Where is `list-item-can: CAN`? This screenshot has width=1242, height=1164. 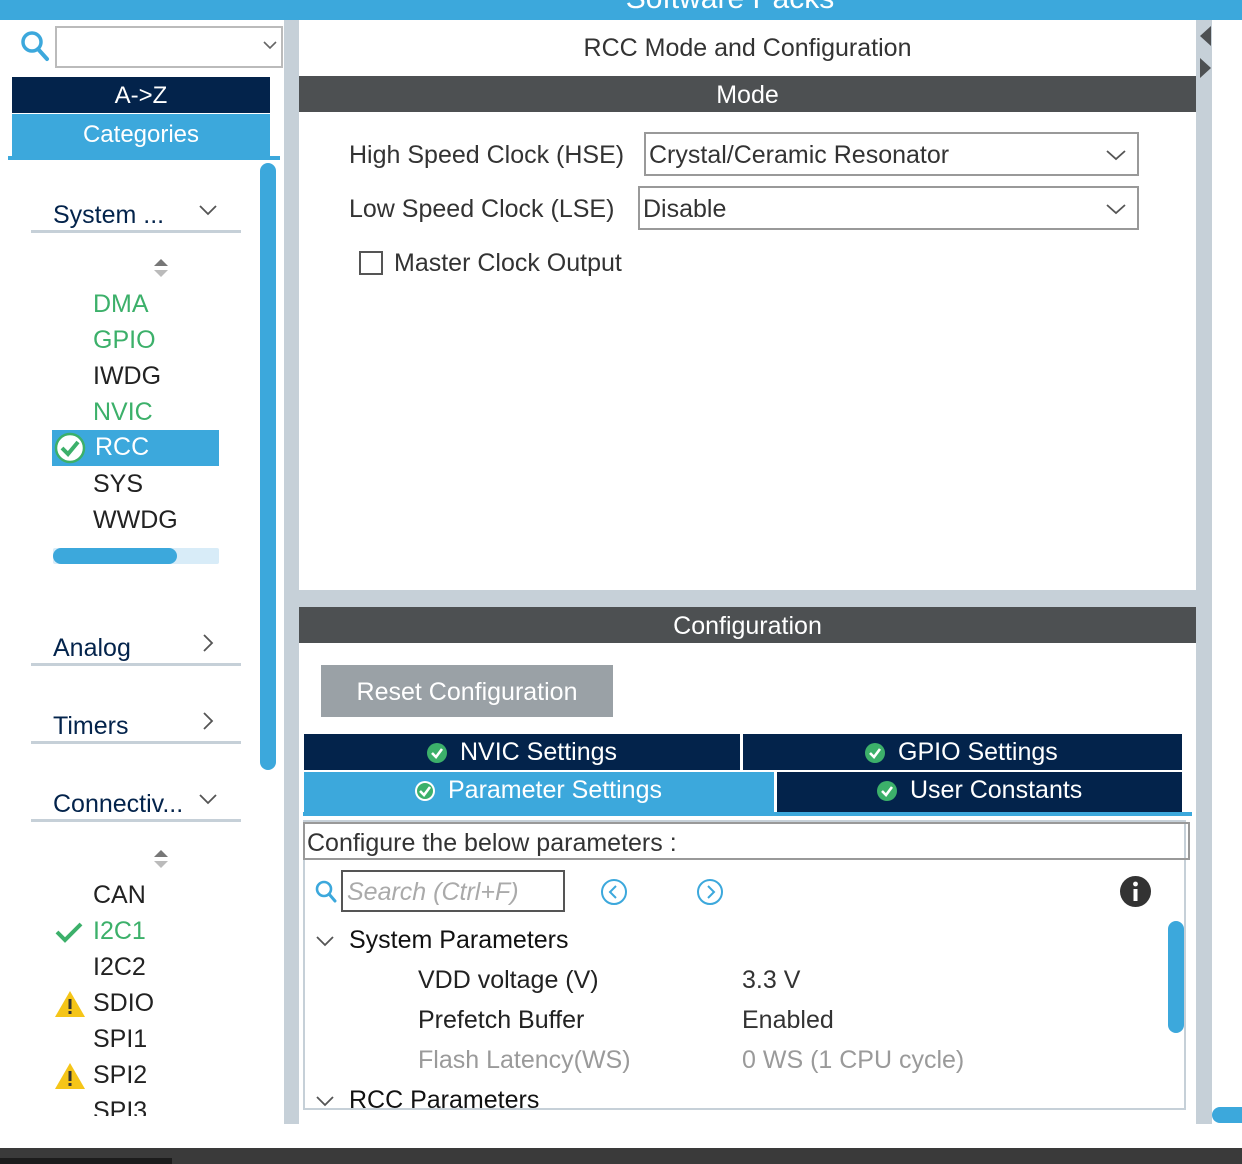 list-item-can: CAN is located at coordinates (135, 896).